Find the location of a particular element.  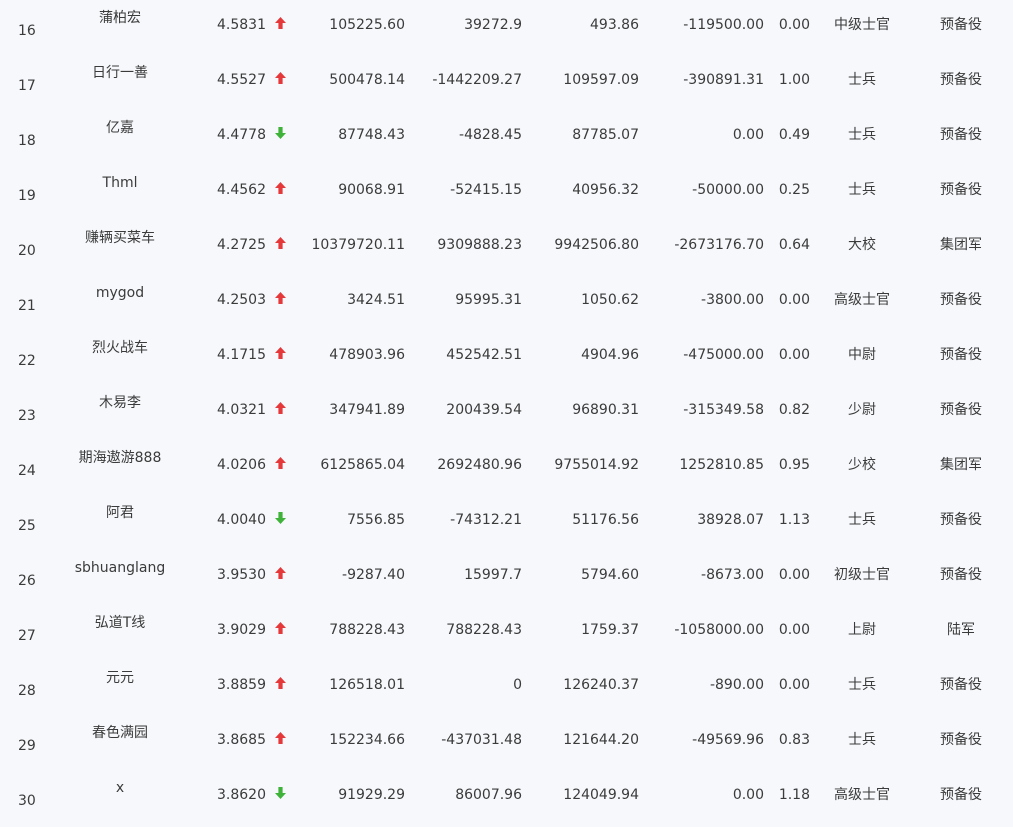

value-col-1: 347941.89 is located at coordinates (367, 410).